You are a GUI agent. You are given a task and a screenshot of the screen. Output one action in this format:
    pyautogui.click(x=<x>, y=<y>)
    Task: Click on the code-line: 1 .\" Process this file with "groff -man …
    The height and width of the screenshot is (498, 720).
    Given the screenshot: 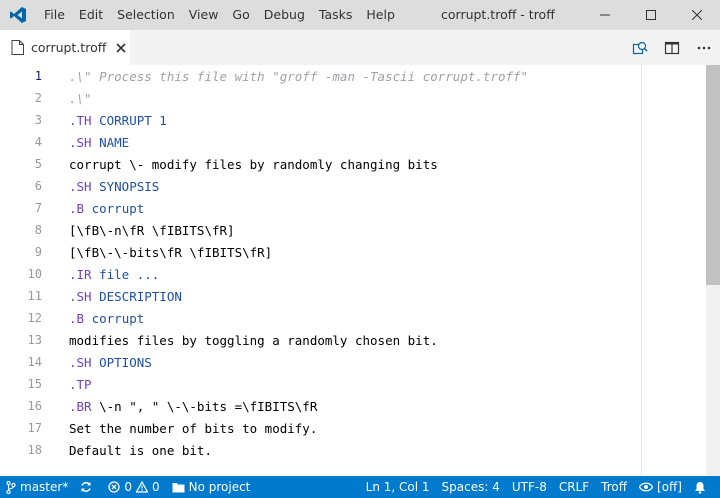 What is the action you would take?
    pyautogui.click(x=320, y=76)
    